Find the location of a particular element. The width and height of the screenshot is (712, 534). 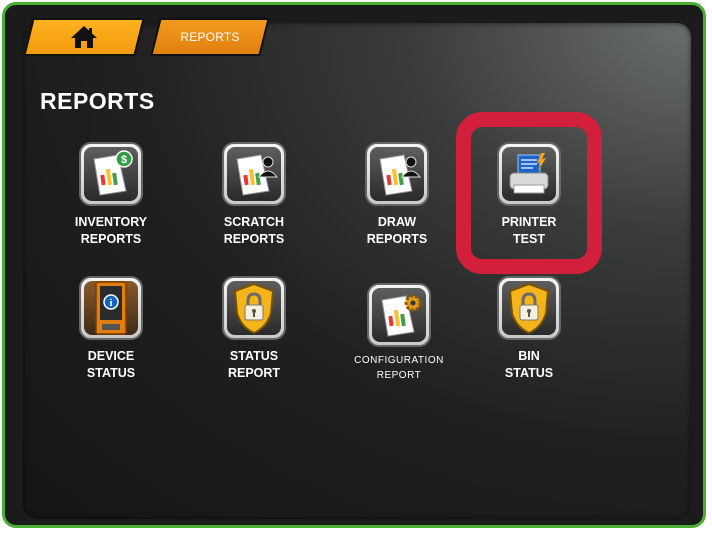

bin-status-label-1: BIN is located at coordinates (529, 356).